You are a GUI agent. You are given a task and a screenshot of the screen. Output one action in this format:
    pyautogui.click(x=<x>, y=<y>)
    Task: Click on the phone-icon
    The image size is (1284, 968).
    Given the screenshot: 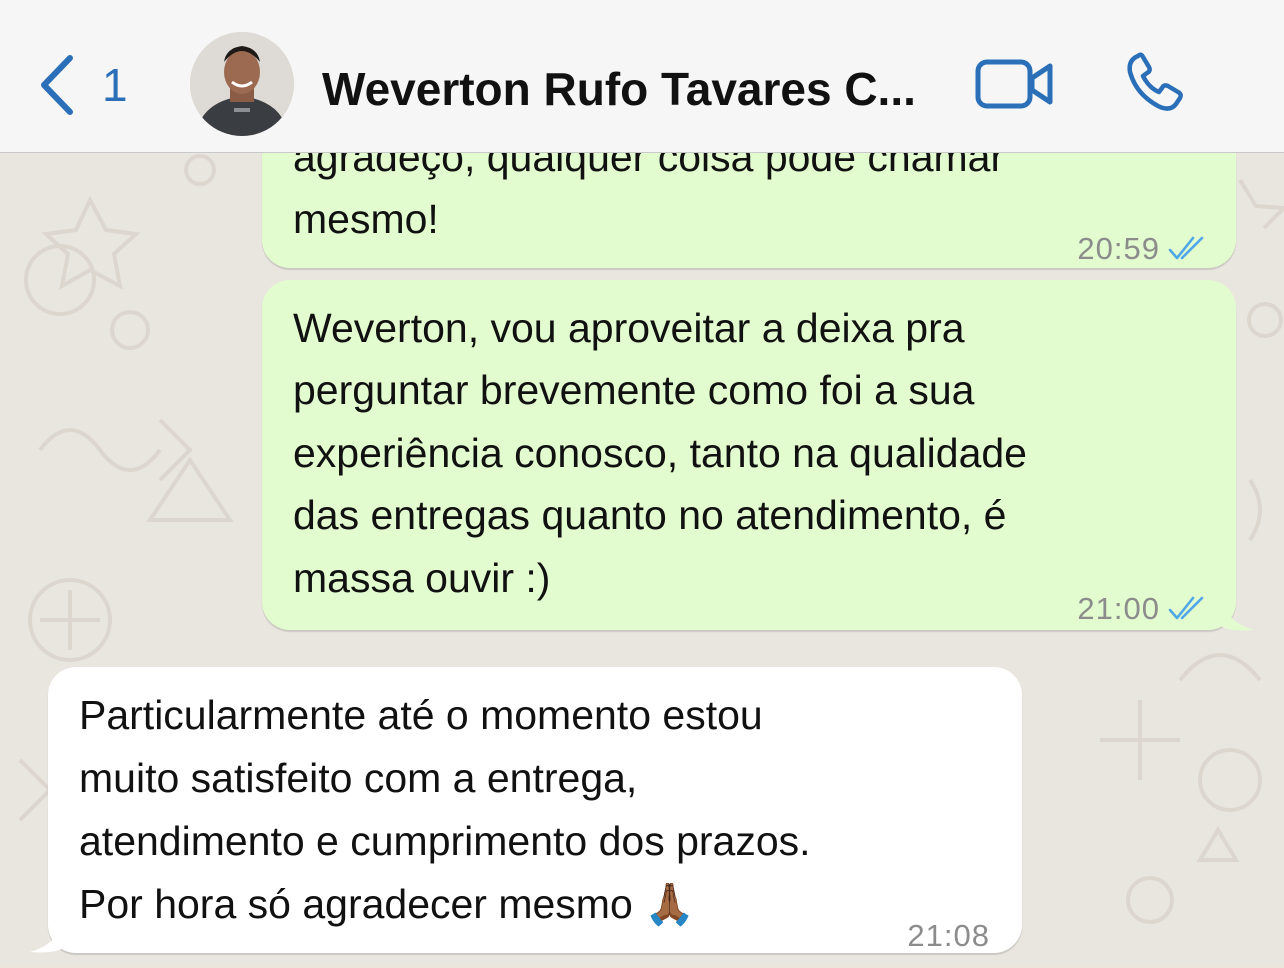 What is the action you would take?
    pyautogui.click(x=1155, y=81)
    